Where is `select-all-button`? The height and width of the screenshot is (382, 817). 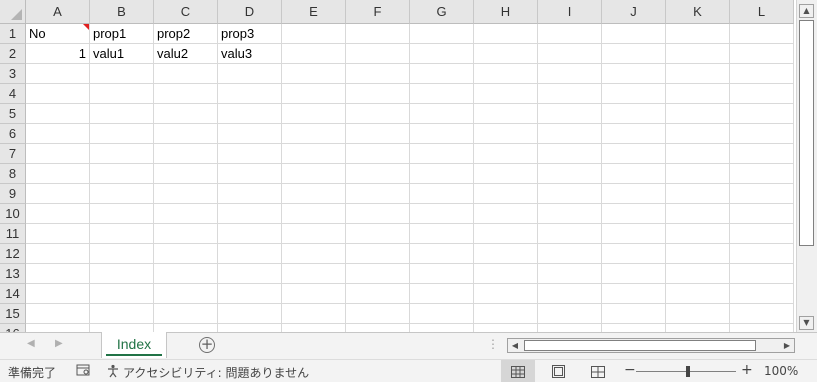
select-all-button is located at coordinates (13, 12).